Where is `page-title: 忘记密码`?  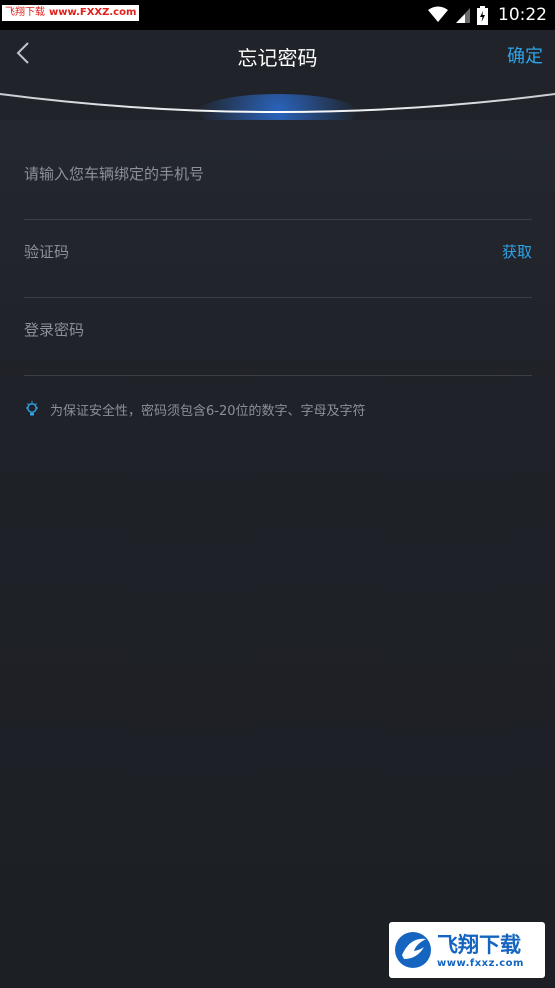 page-title: 忘记密码 is located at coordinates (277, 58).